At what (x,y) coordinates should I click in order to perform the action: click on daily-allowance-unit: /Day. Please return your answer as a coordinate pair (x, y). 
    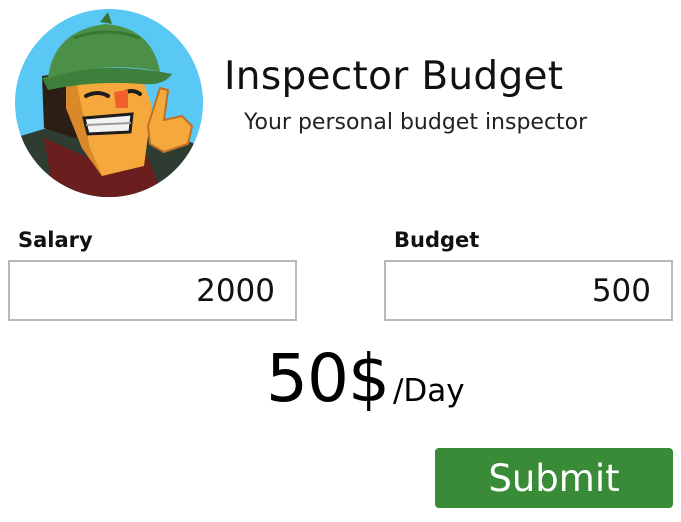
    Looking at the image, I should click on (428, 391).